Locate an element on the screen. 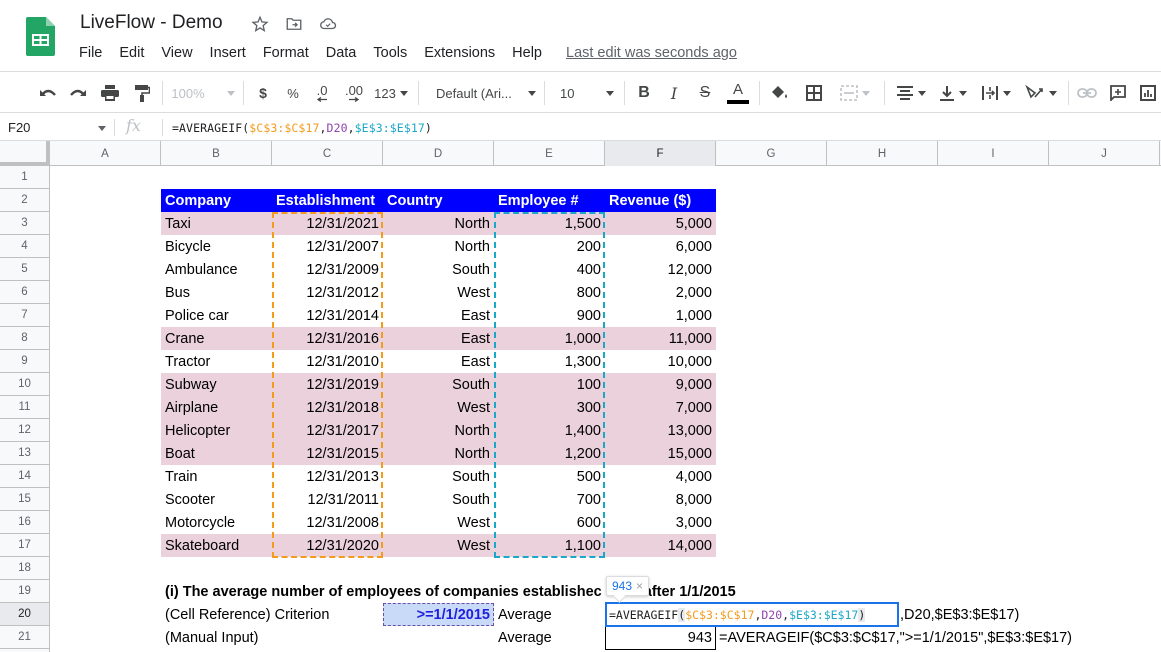 This screenshot has width=1161, height=652. company-cell: Airplane is located at coordinates (216, 407).